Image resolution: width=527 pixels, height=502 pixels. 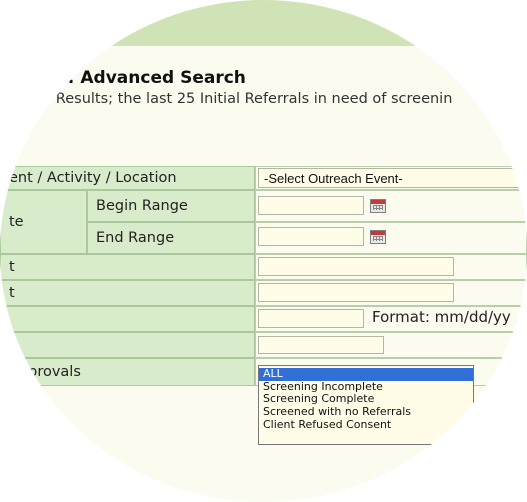 I want to click on end-range-label: End Range, so click(x=171, y=238).